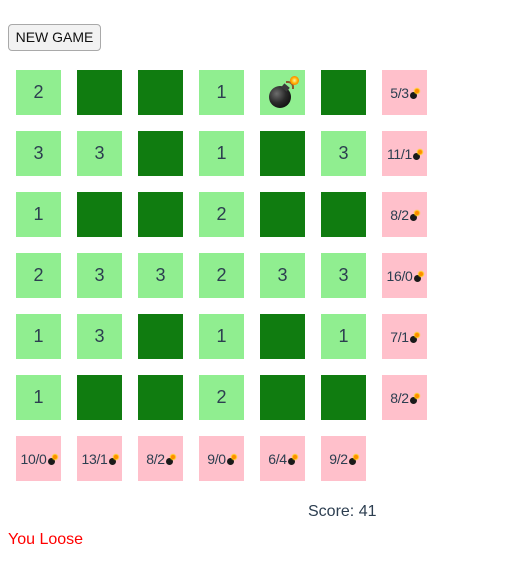  Describe the element at coordinates (33, 458) in the screenshot. I see `column-hint-text: 10/0` at that location.